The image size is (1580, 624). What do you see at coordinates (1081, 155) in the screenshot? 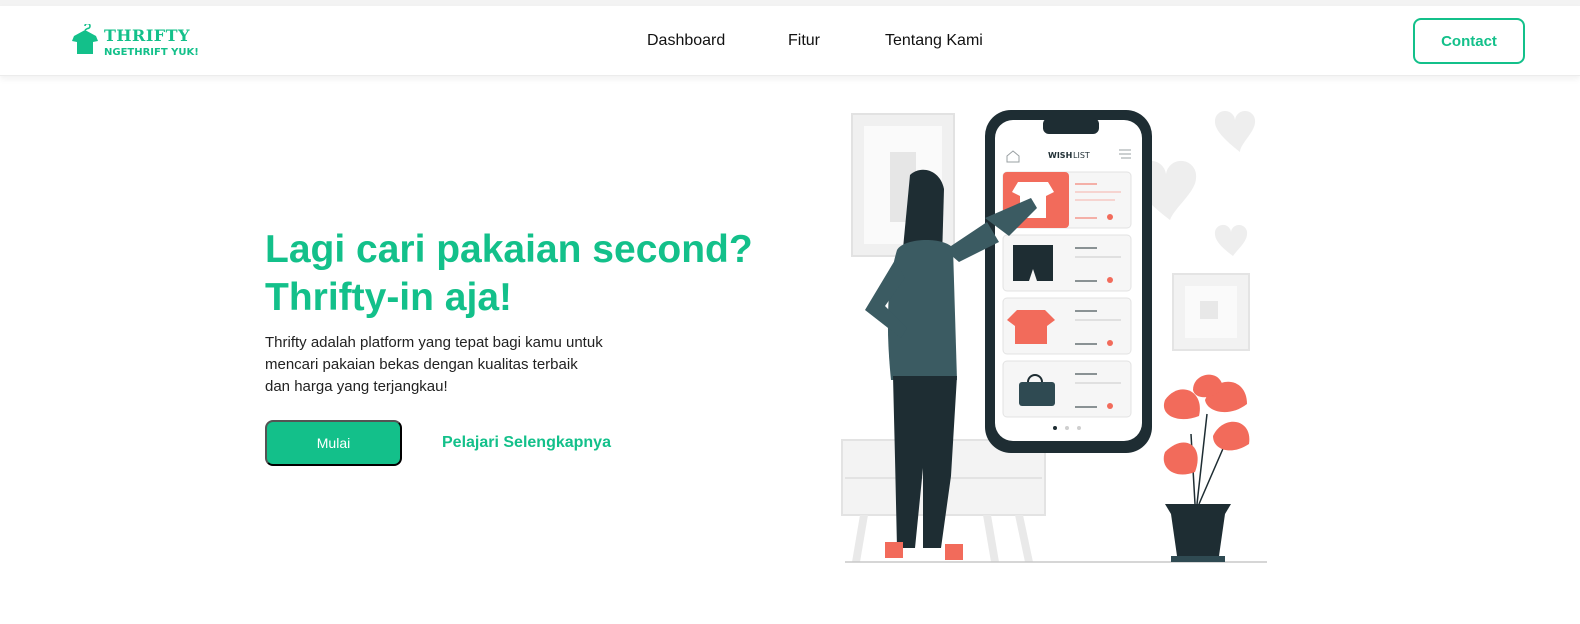
I see `wishlist-title-light: LIST` at bounding box center [1081, 155].